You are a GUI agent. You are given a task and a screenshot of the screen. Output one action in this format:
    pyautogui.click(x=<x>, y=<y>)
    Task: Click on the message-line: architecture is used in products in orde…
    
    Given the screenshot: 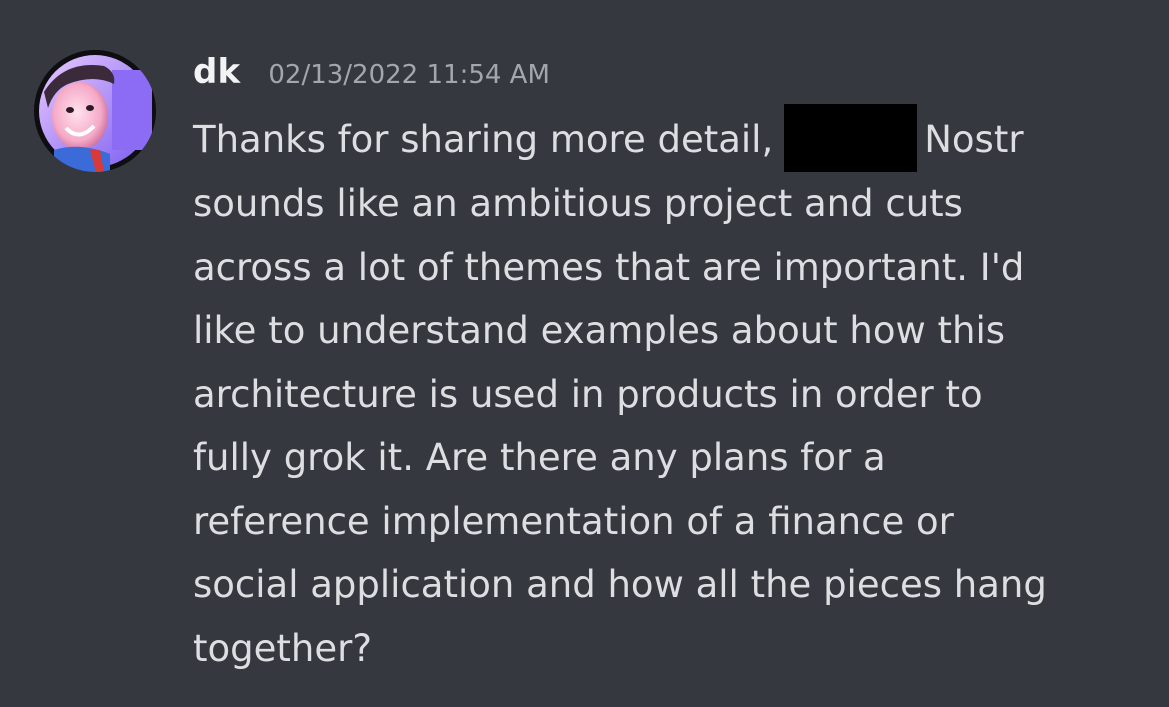 What is the action you would take?
    pyautogui.click(x=588, y=394)
    